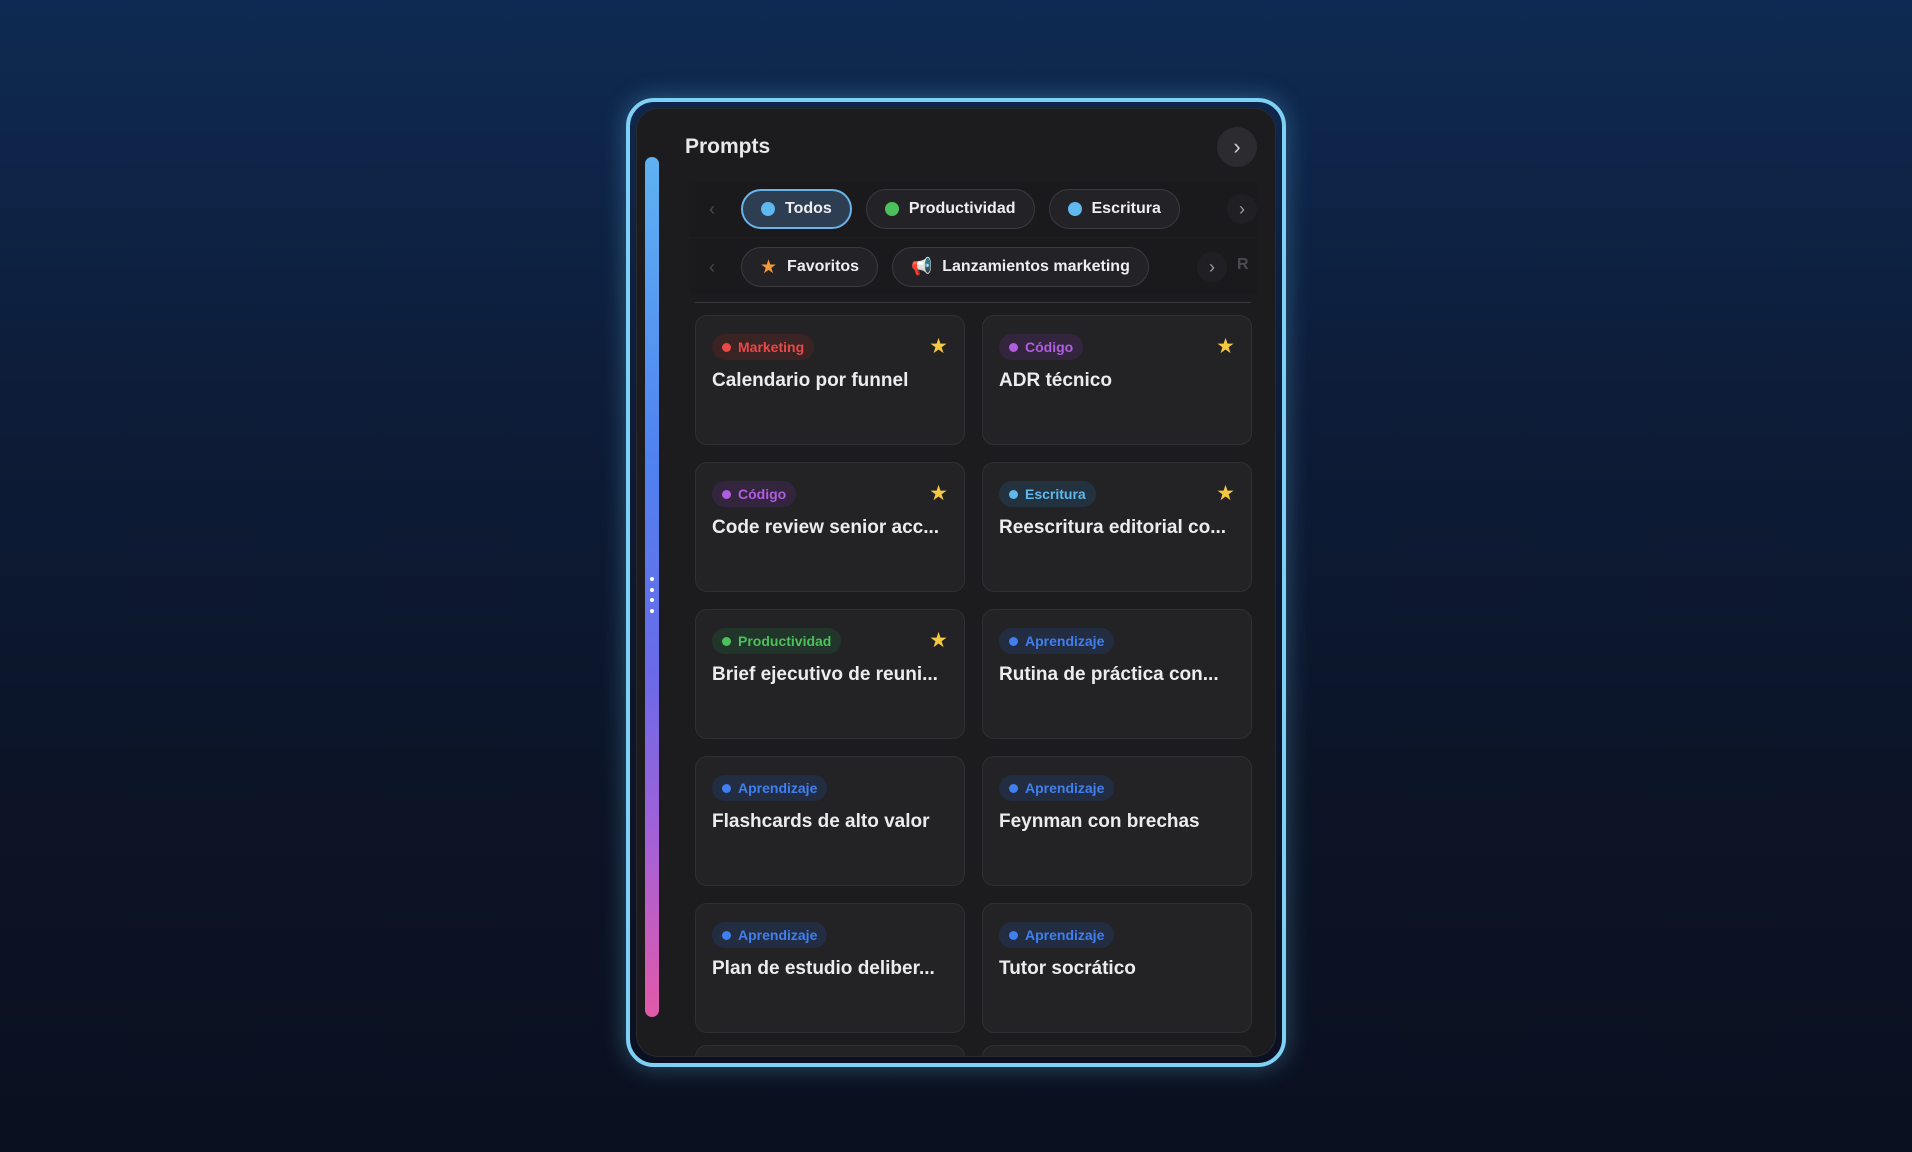  I want to click on star-icon: ★, so click(769, 267).